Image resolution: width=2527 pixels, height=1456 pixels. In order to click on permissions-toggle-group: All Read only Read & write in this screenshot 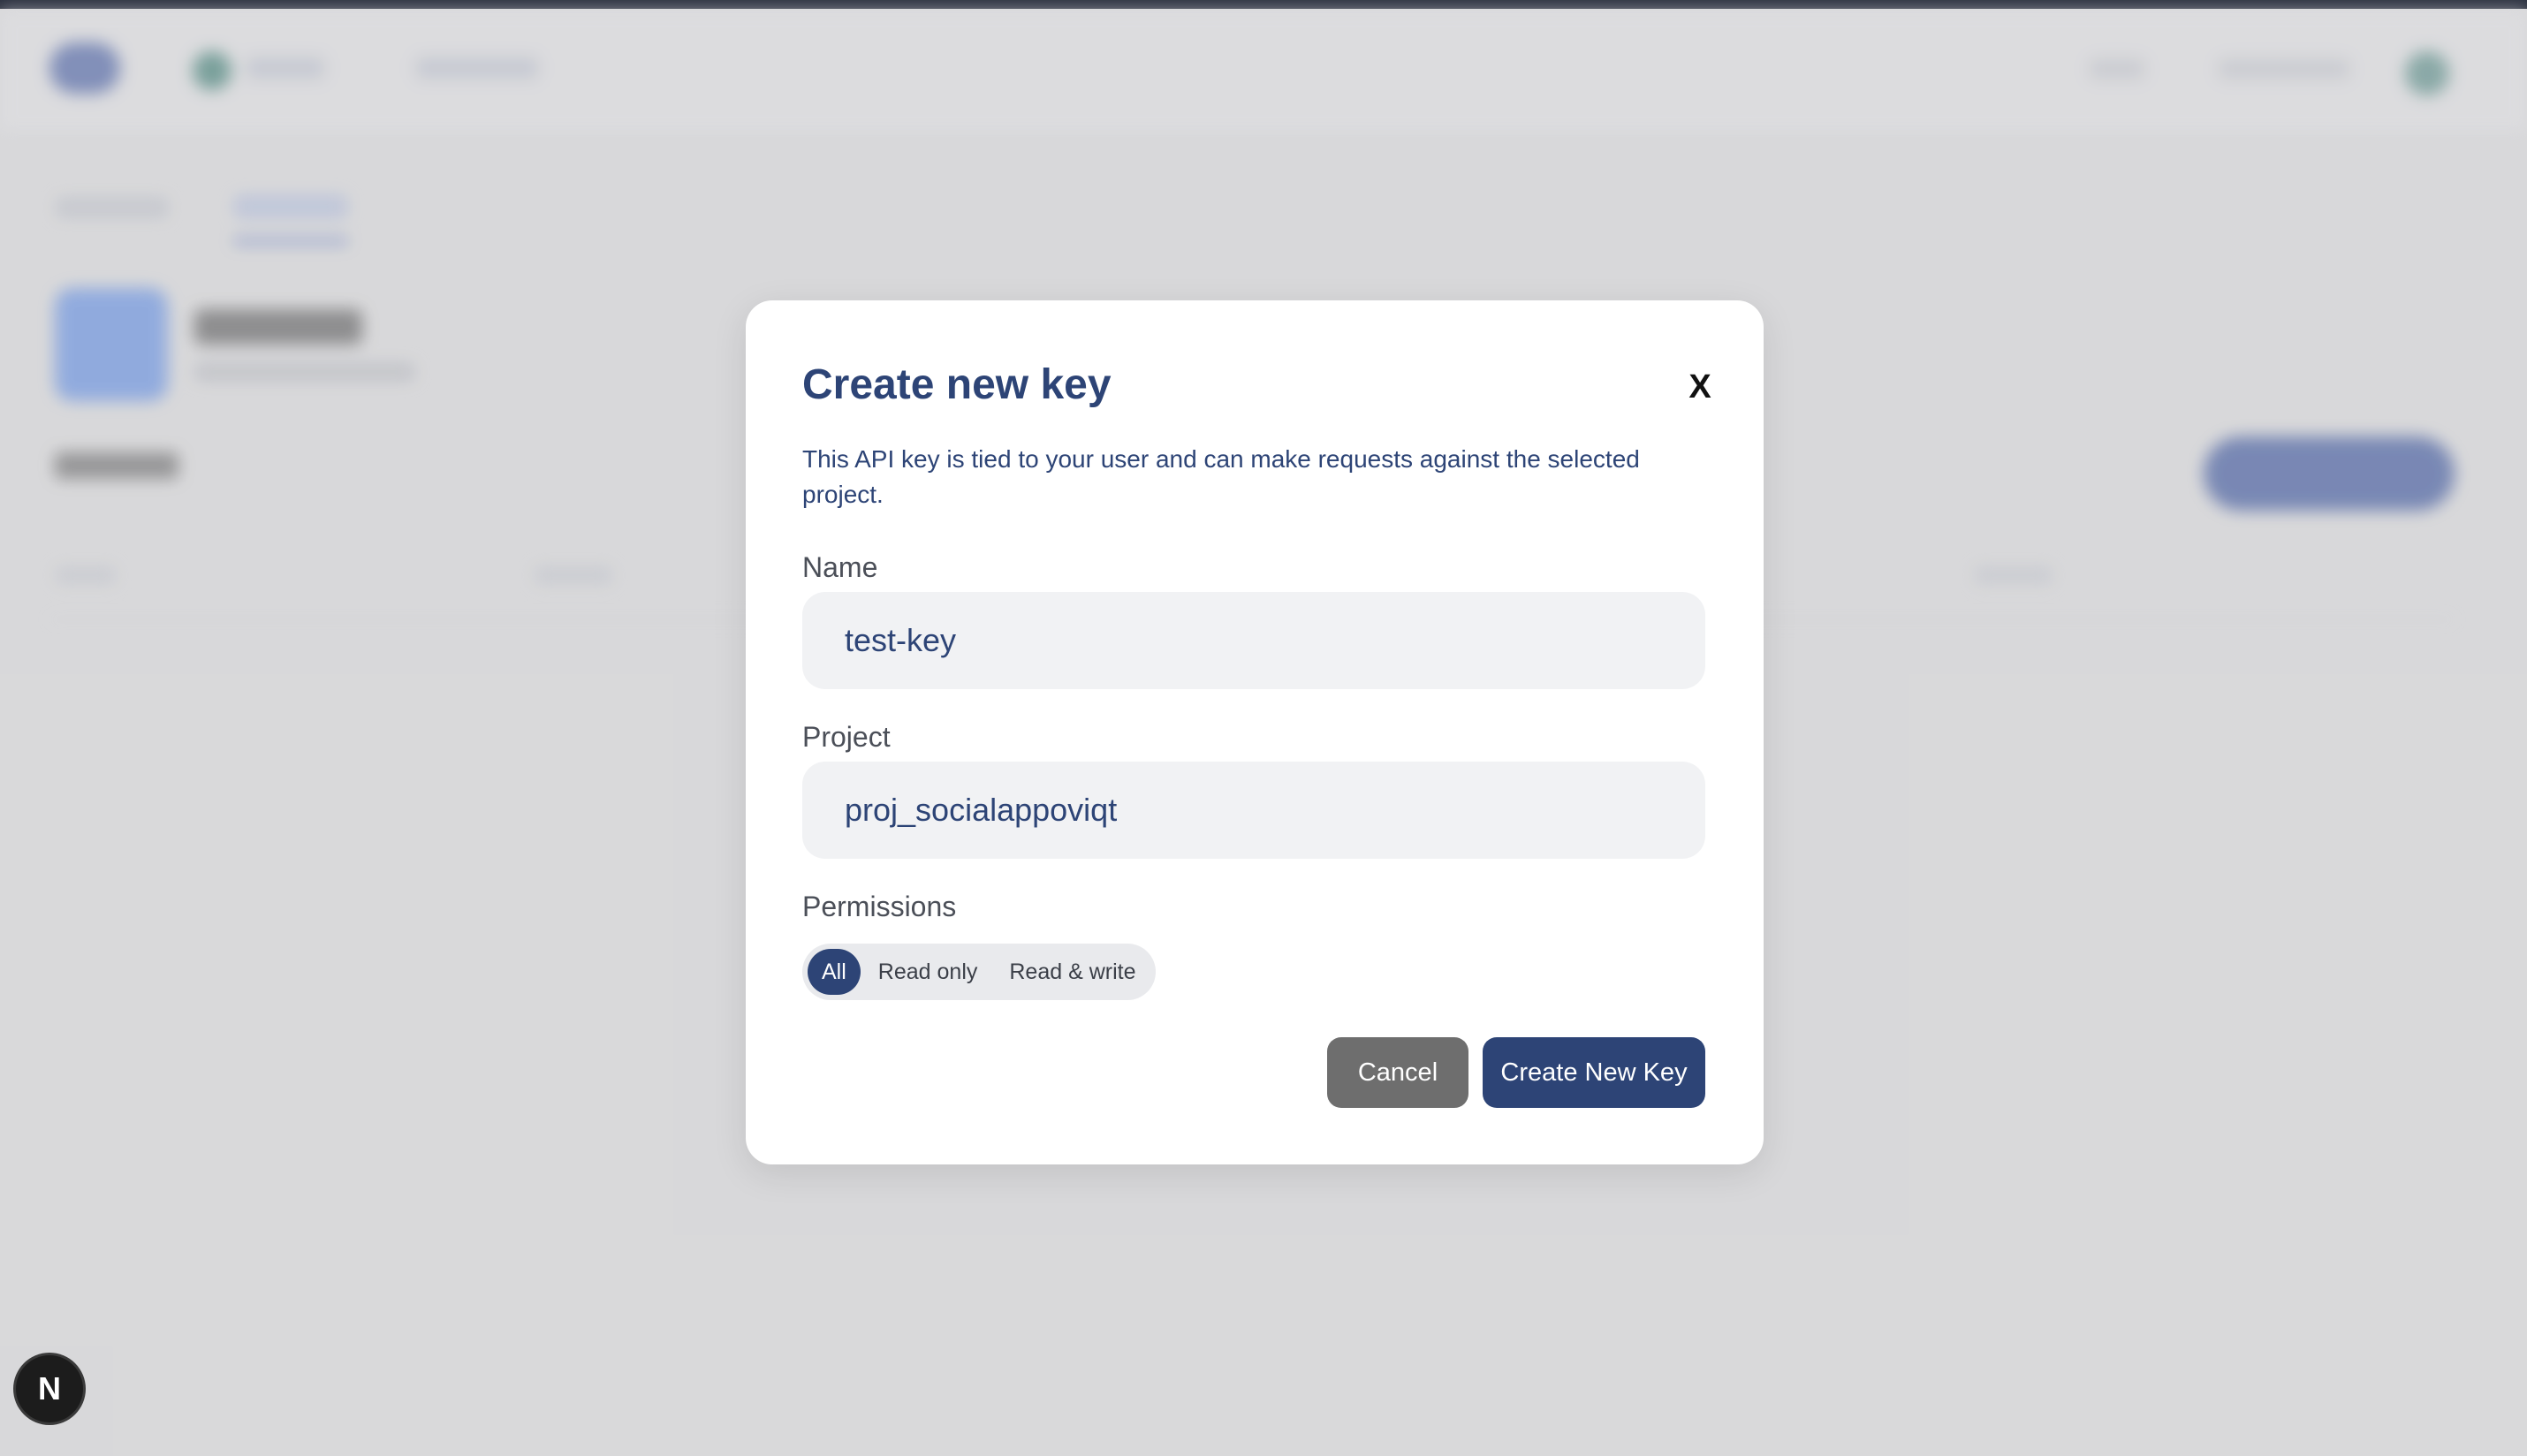, I will do `click(979, 972)`.